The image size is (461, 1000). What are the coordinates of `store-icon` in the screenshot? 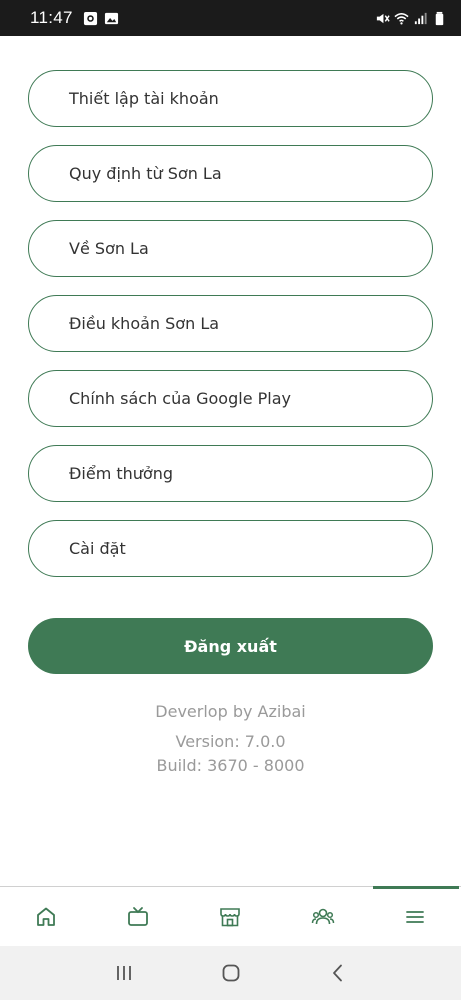 It's located at (230, 916).